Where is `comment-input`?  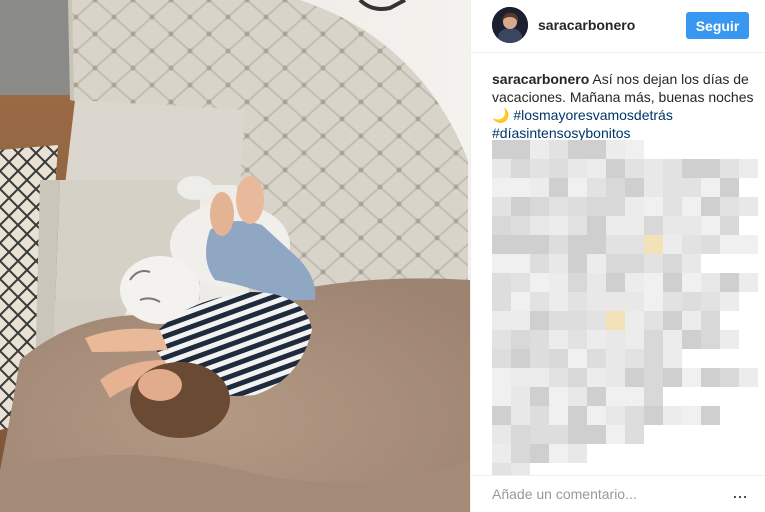
comment-input is located at coordinates (602, 494).